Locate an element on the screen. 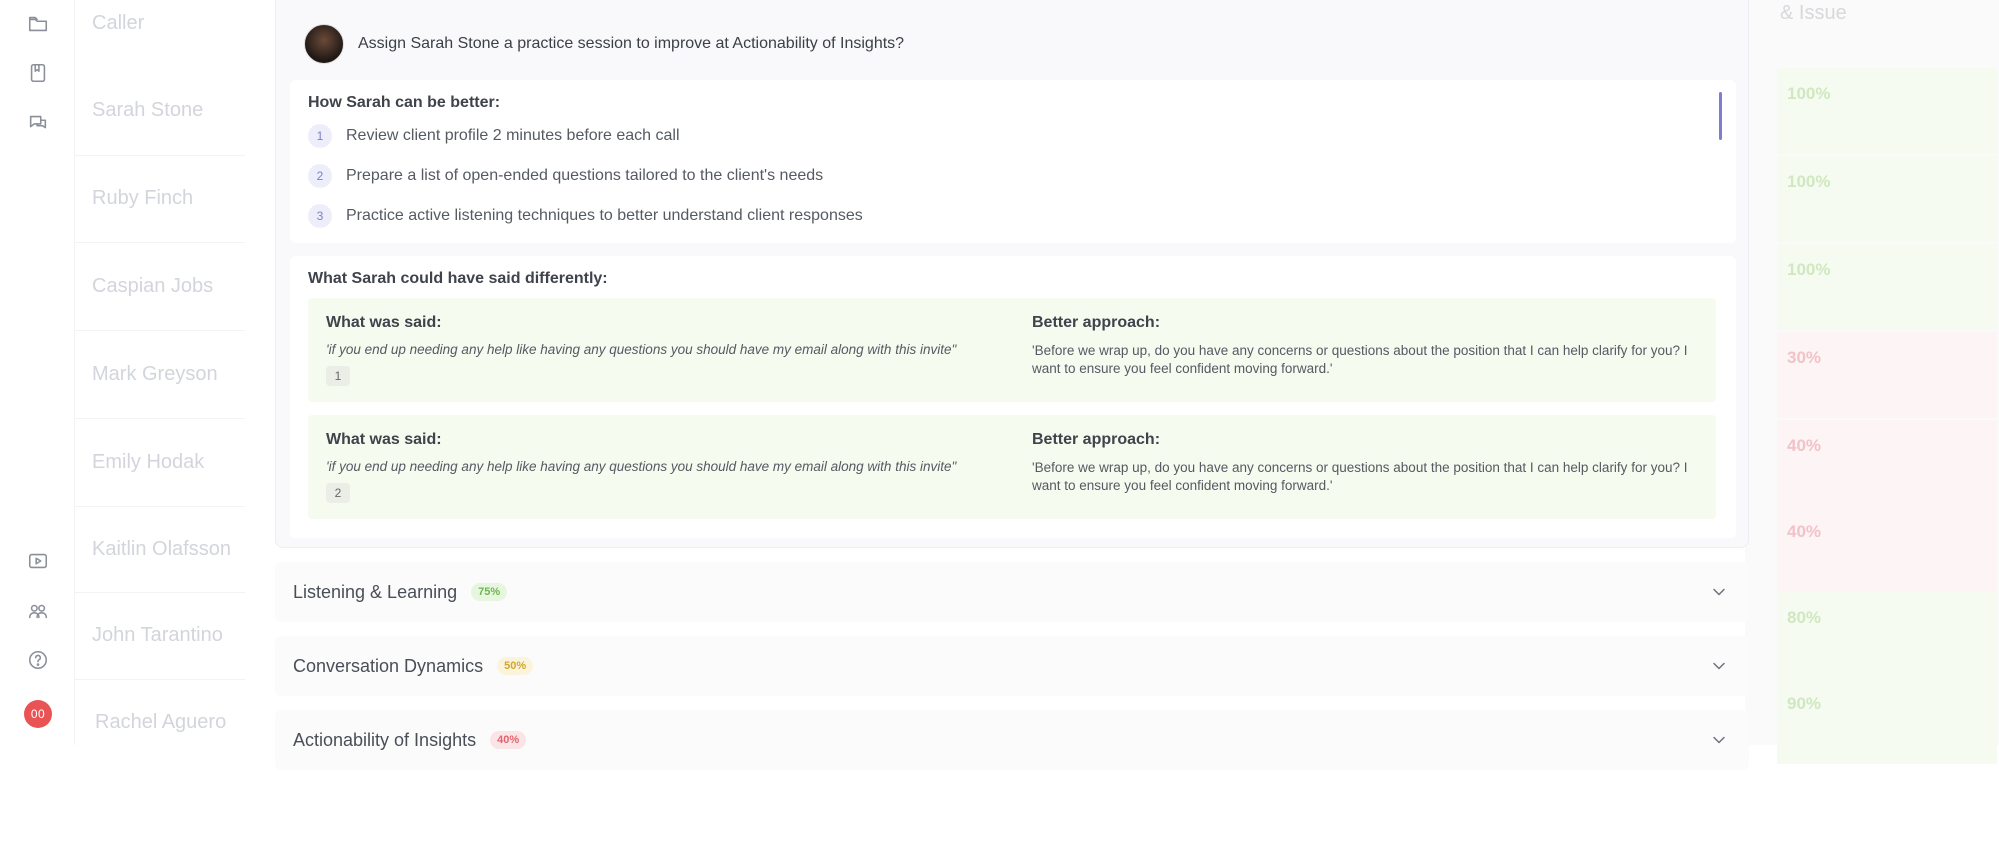 The height and width of the screenshot is (855, 1999). accordion-title: Listening & Learning is located at coordinates (375, 591).